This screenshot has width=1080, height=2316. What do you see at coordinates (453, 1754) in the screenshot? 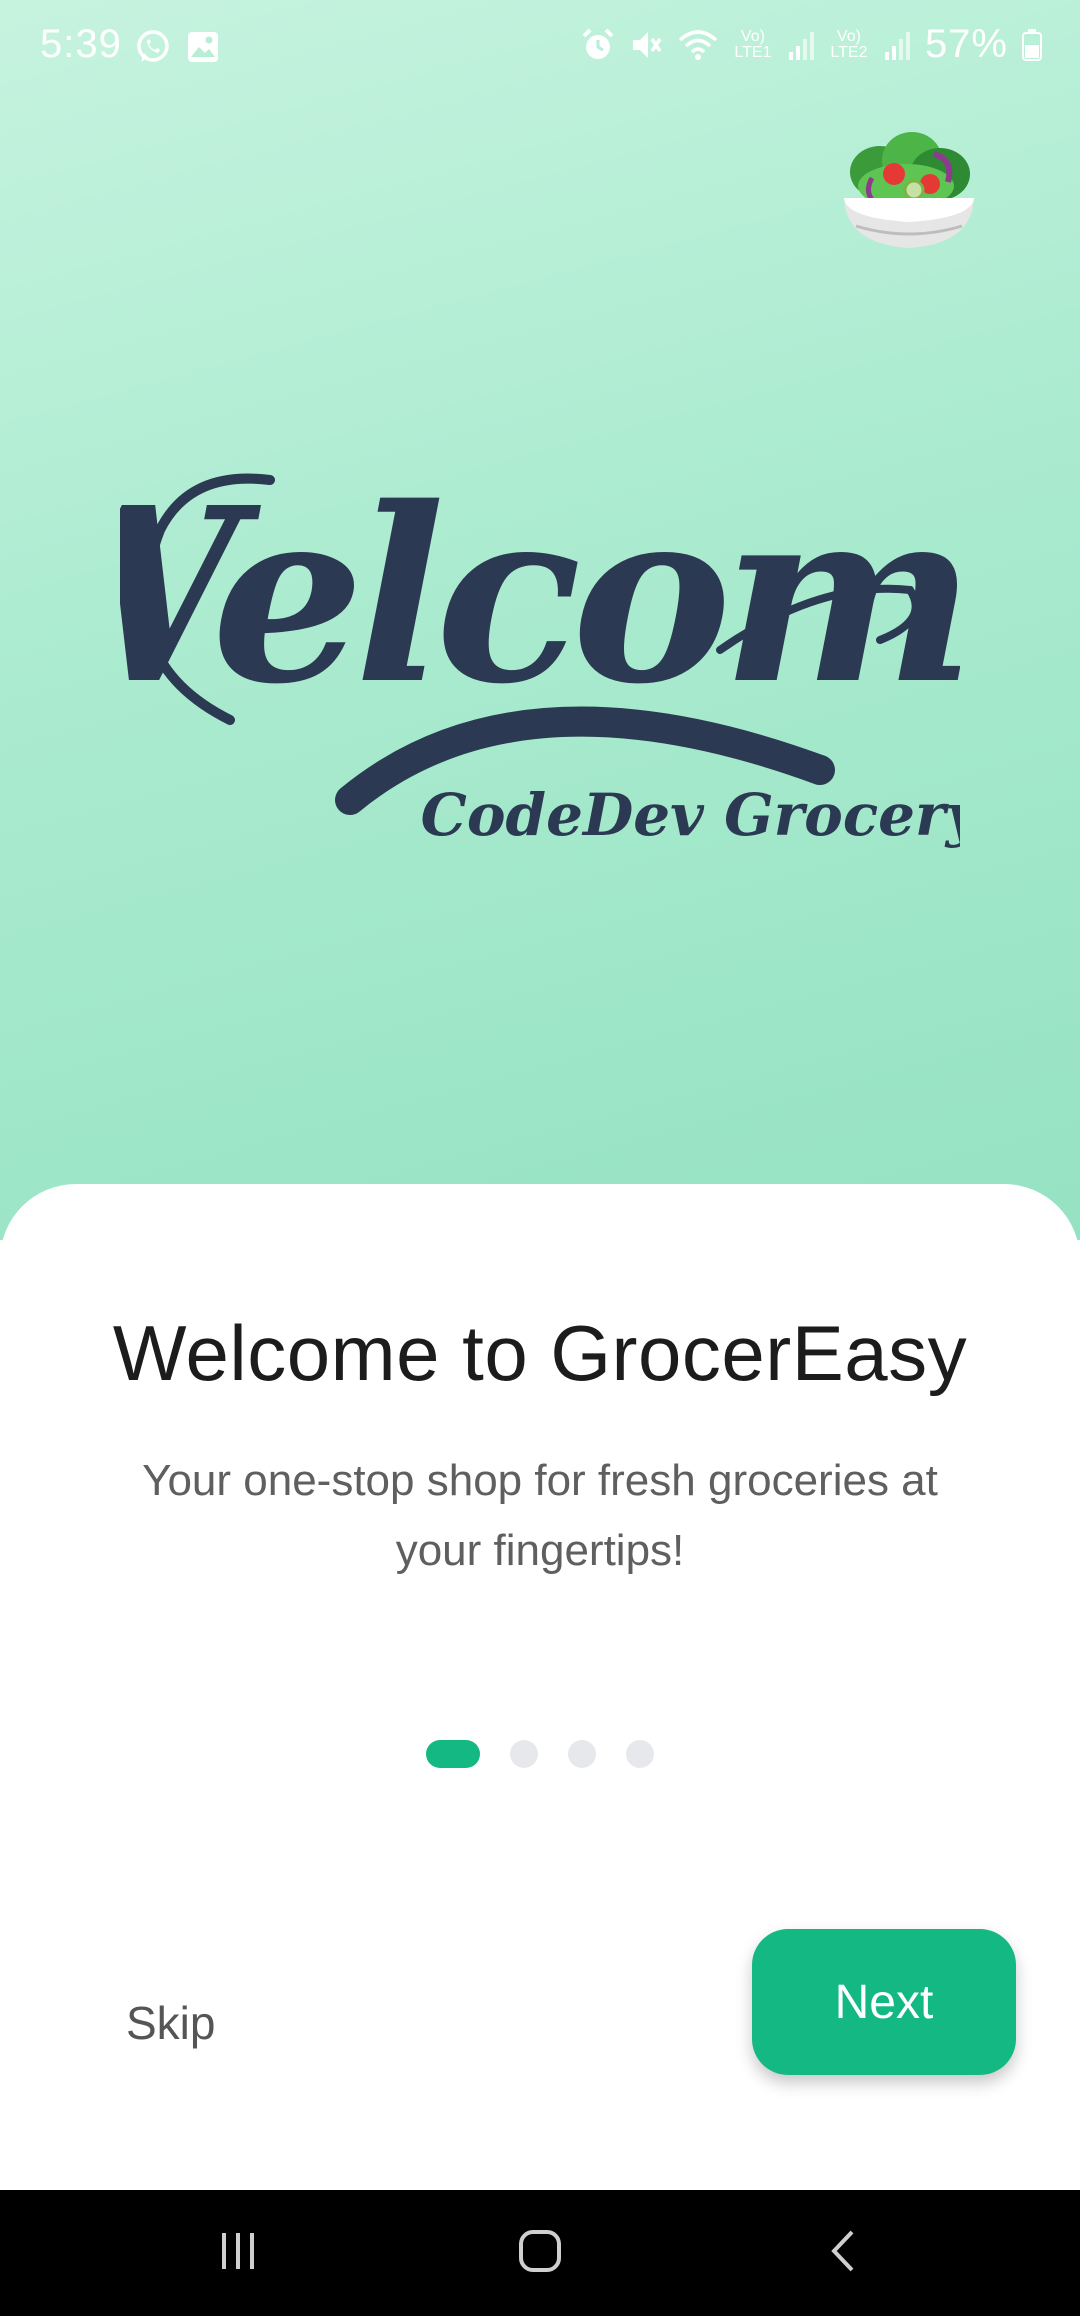
I see `page-dot-1-active` at bounding box center [453, 1754].